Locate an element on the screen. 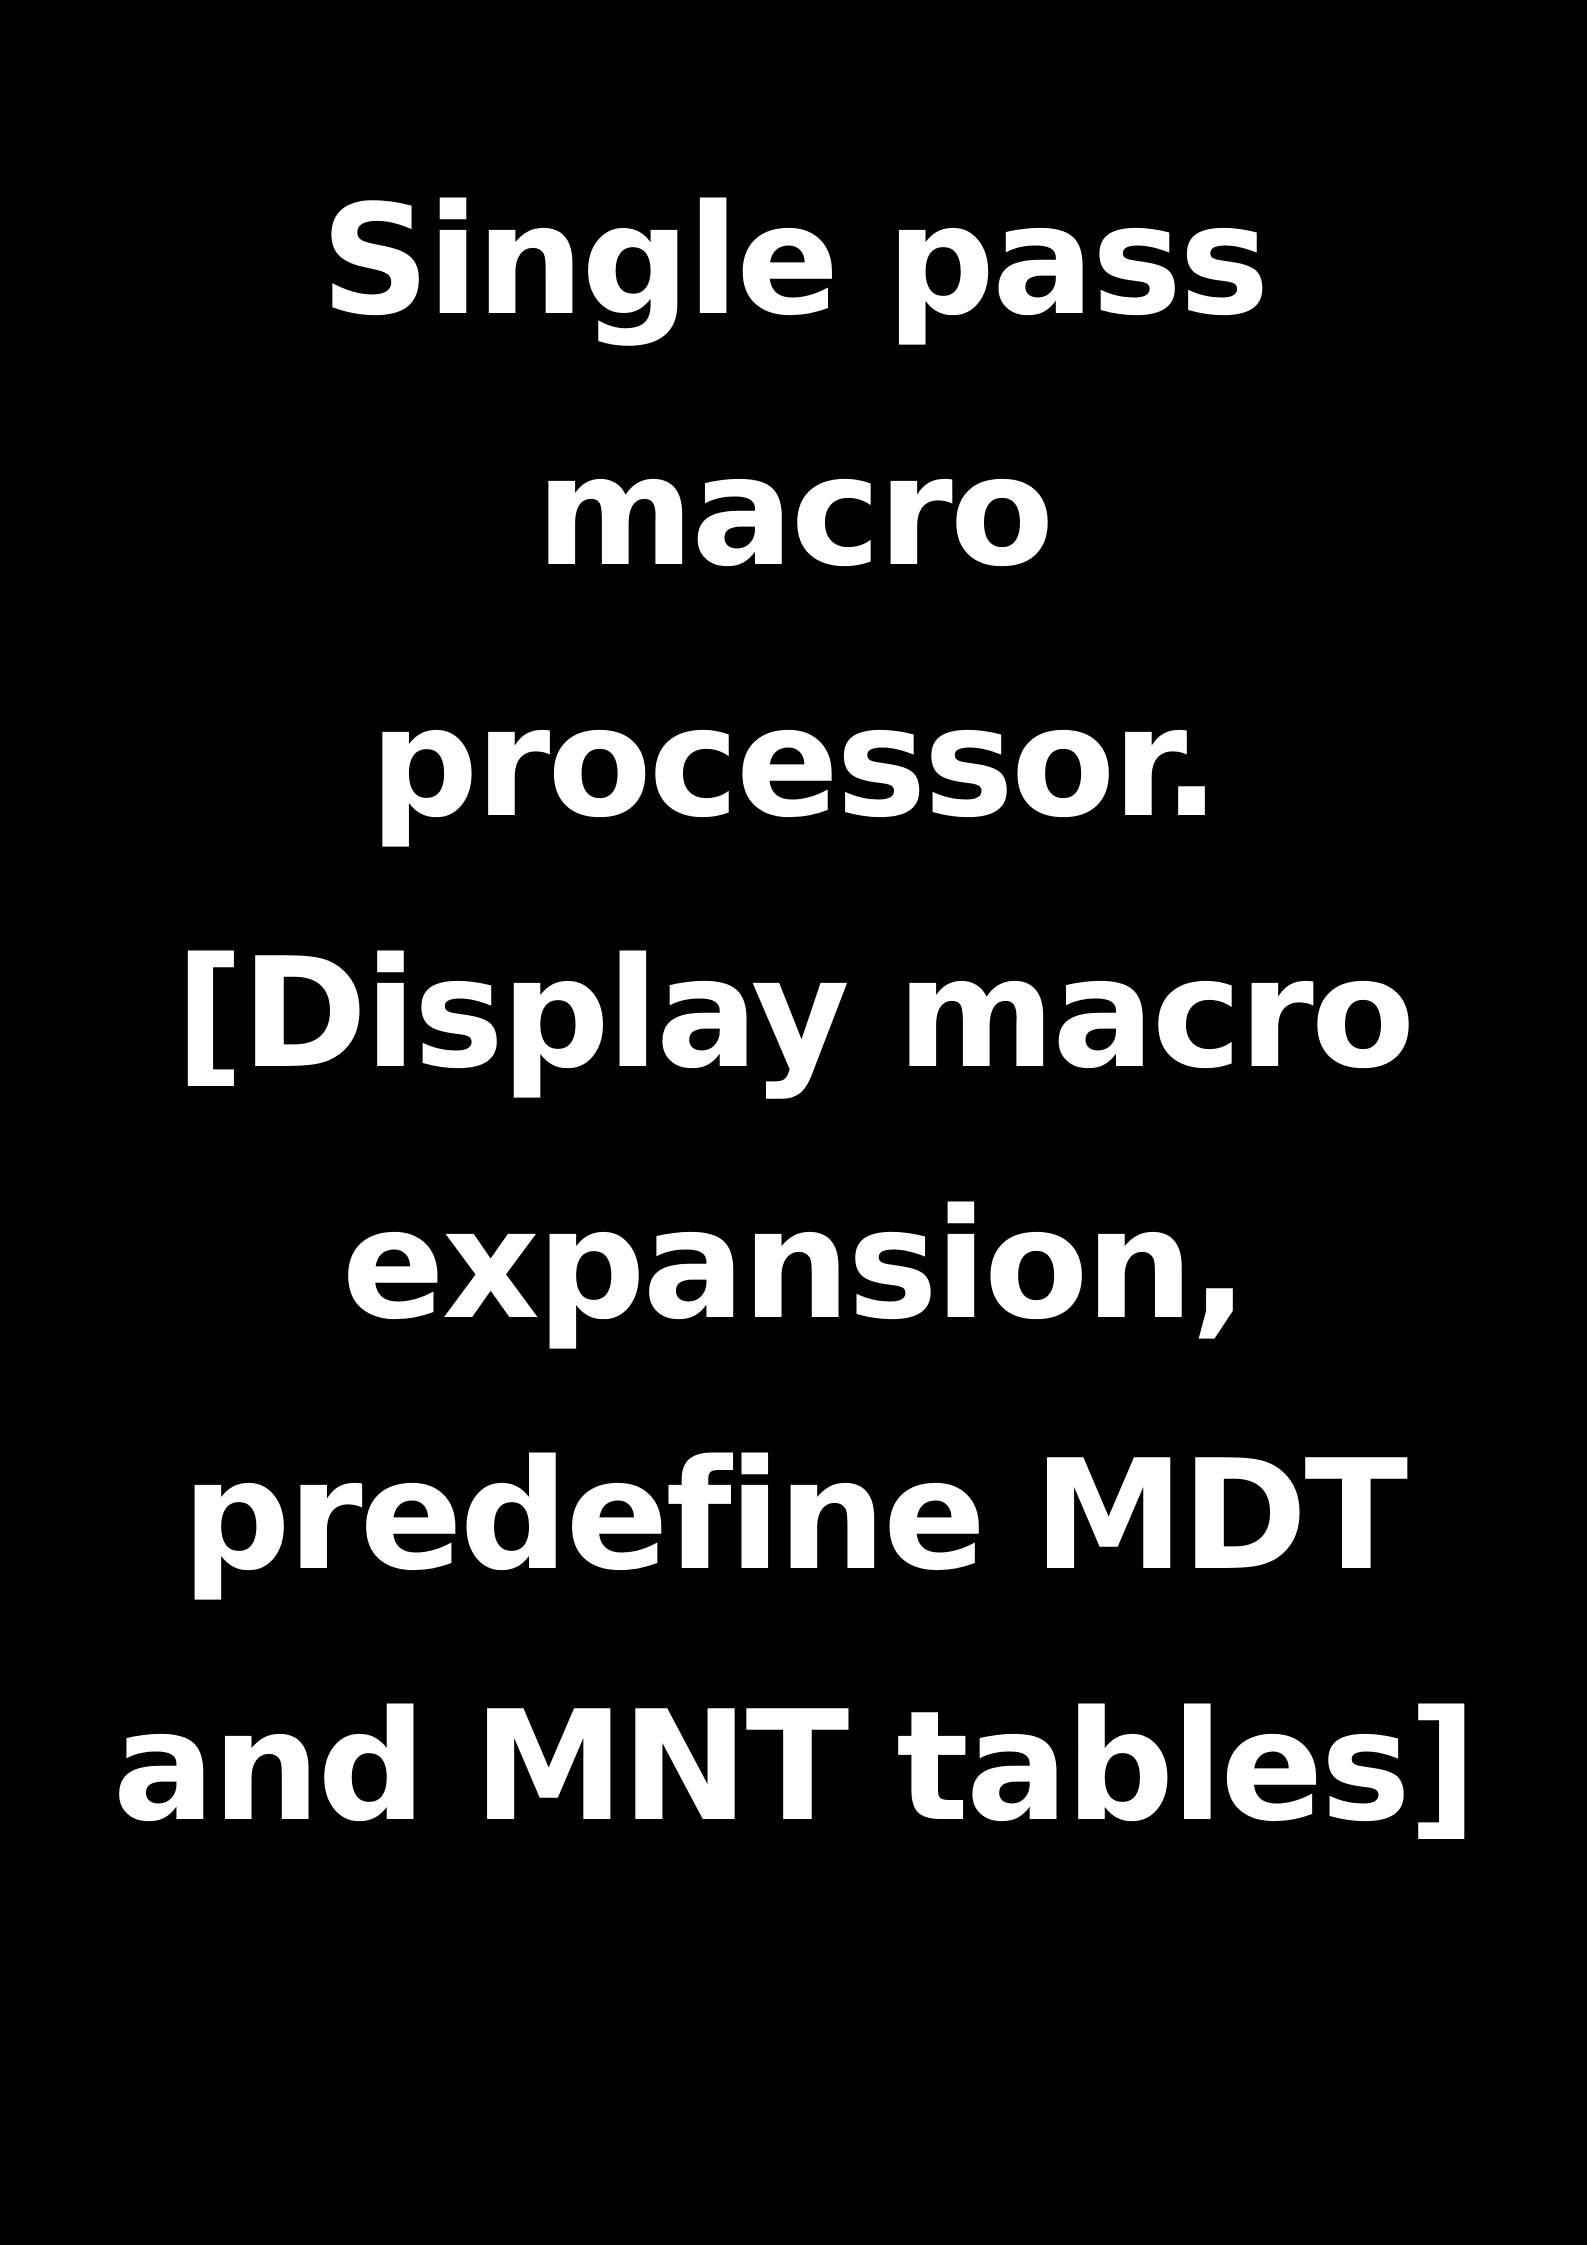 The height and width of the screenshot is (2245, 1587). title-line-3: processor. is located at coordinates (795, 762).